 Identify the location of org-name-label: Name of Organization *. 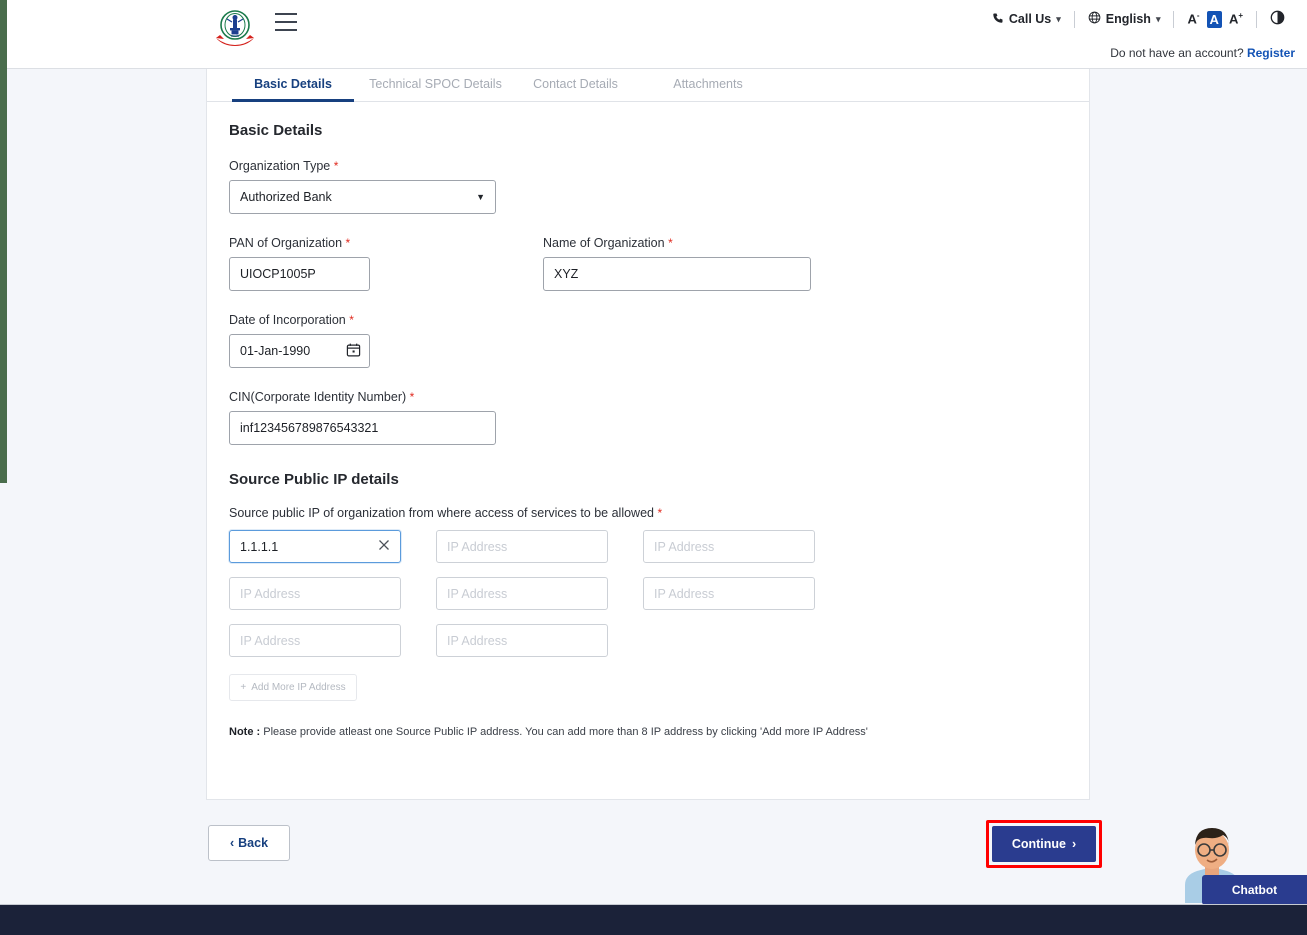
(608, 243).